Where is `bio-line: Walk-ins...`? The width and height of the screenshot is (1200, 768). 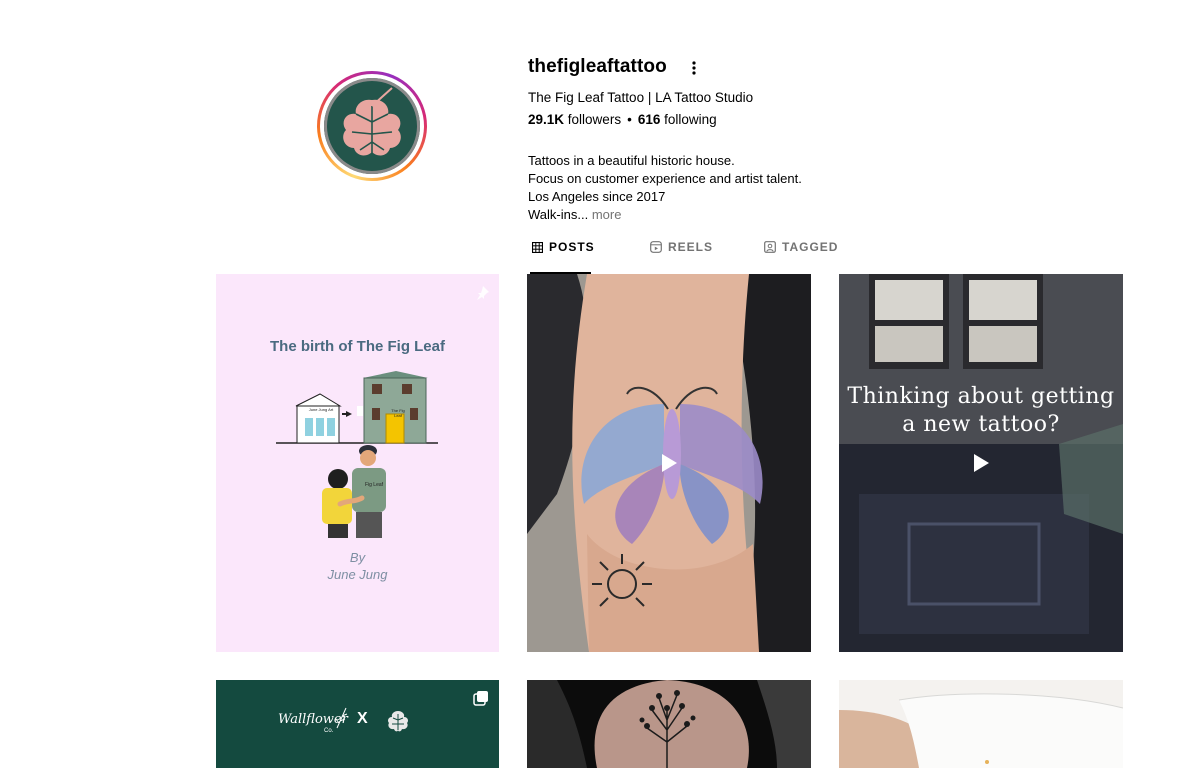 bio-line: Walk-ins... is located at coordinates (558, 214).